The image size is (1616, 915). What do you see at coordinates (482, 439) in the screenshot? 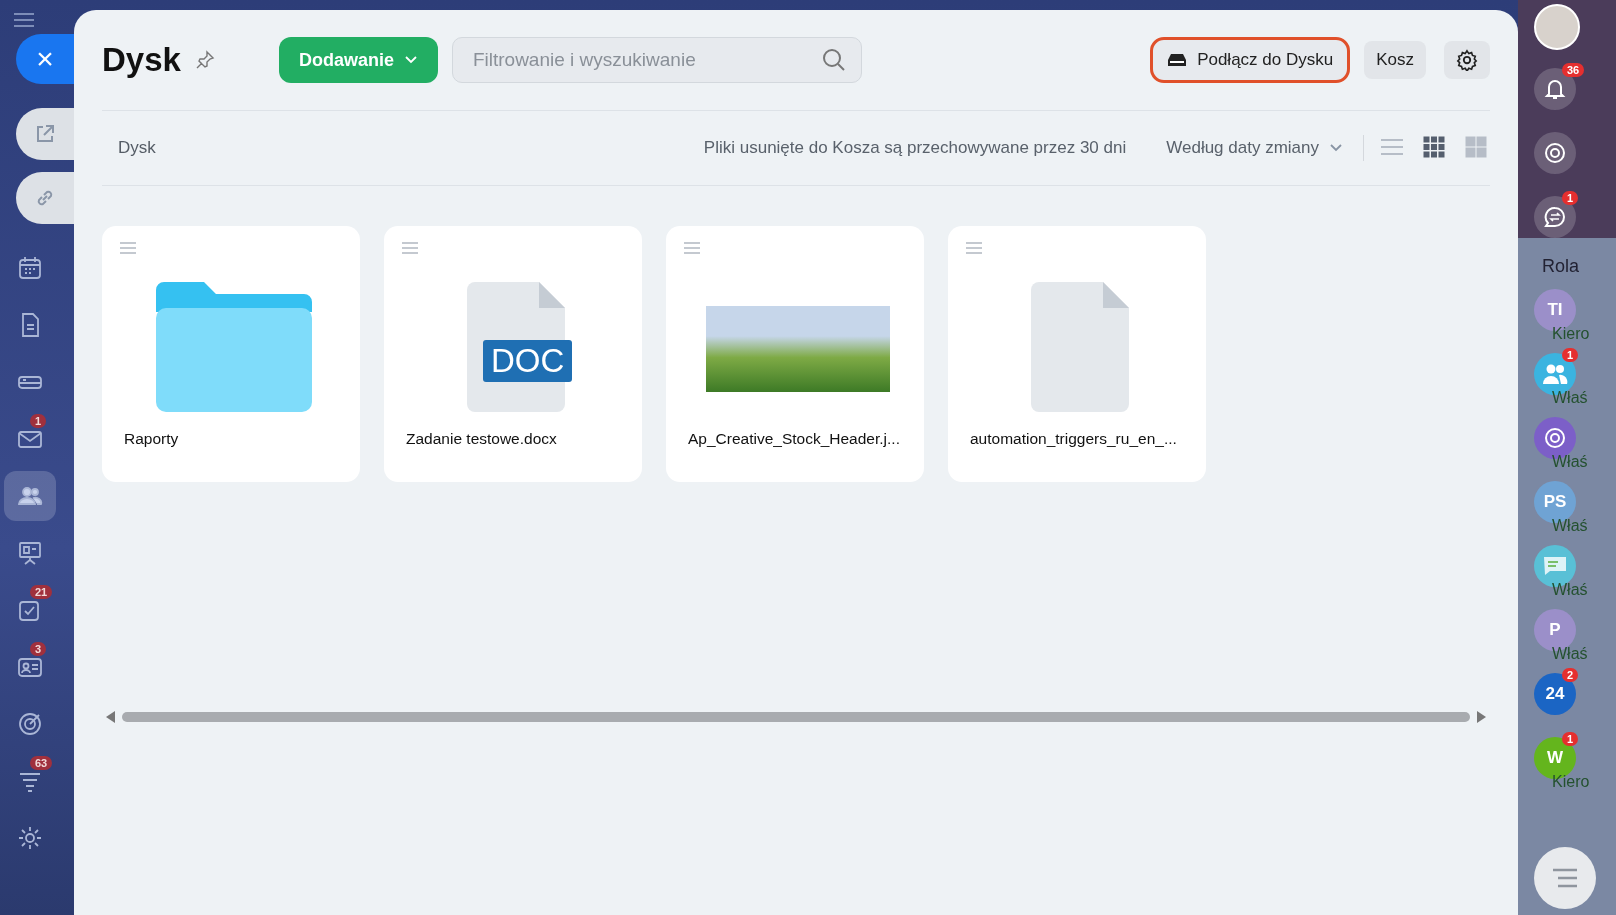
I see `file-name: Zadanie testowe.docx` at bounding box center [482, 439].